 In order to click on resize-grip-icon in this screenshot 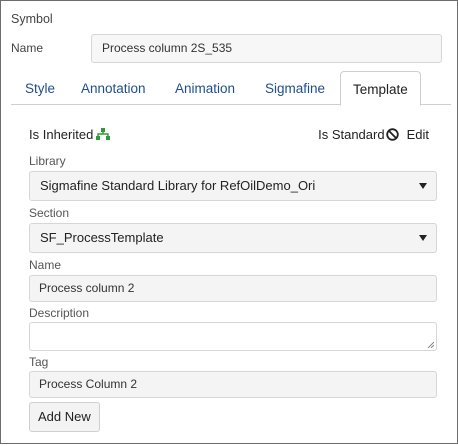, I will do `click(430, 344)`.